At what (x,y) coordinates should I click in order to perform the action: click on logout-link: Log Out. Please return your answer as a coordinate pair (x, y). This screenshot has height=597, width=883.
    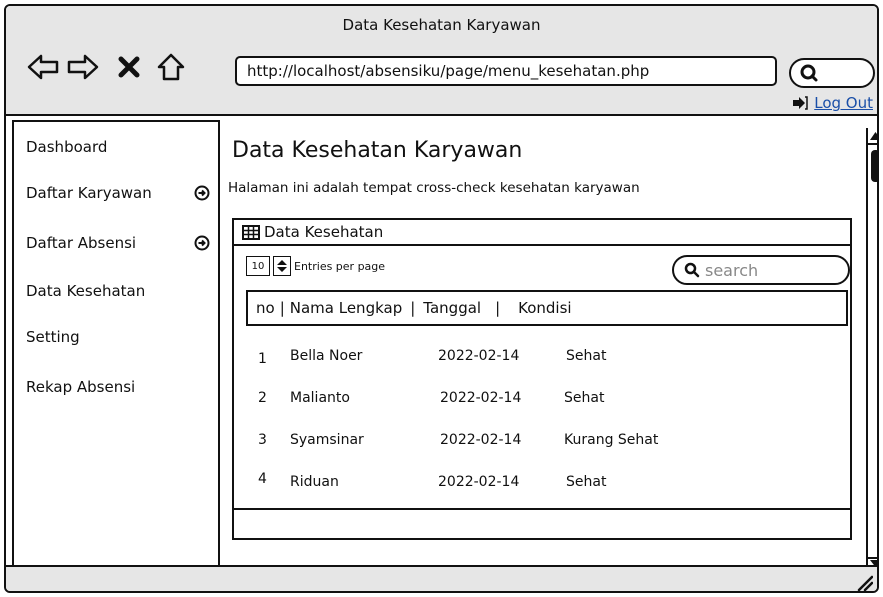
    Looking at the image, I should click on (832, 103).